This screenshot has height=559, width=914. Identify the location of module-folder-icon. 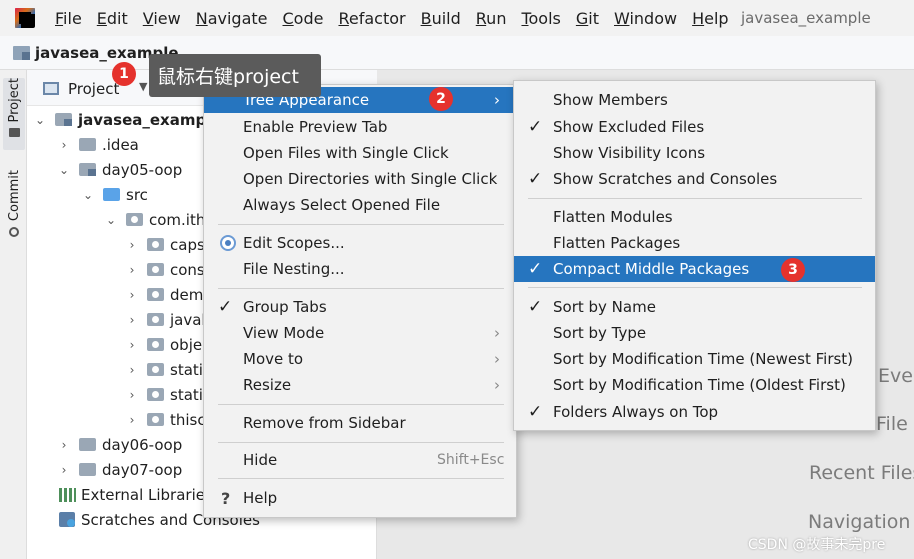
(87, 169).